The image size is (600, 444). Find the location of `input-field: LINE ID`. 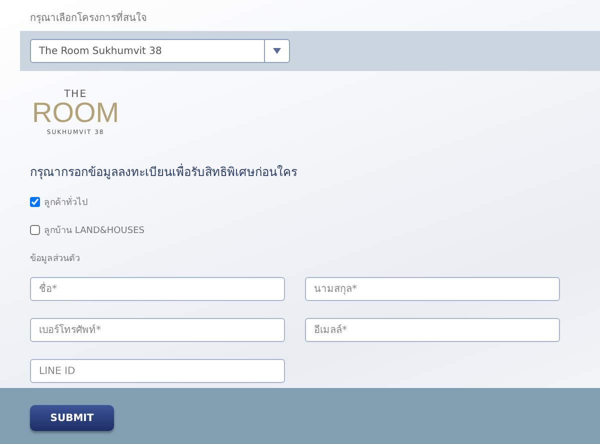

input-field: LINE ID is located at coordinates (157, 371).